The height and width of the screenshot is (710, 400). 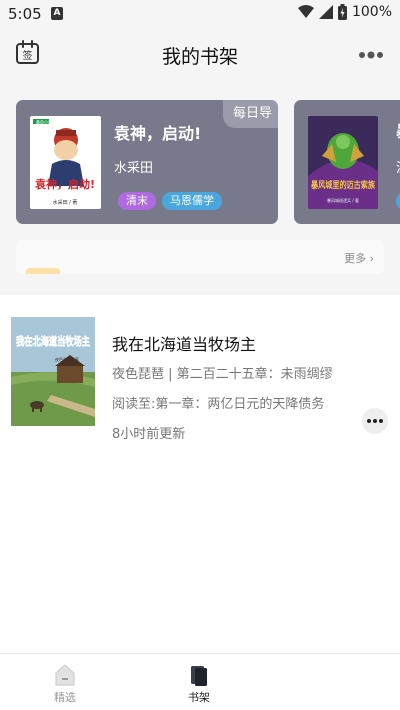 I want to click on more-options-icon, so click(x=371, y=55).